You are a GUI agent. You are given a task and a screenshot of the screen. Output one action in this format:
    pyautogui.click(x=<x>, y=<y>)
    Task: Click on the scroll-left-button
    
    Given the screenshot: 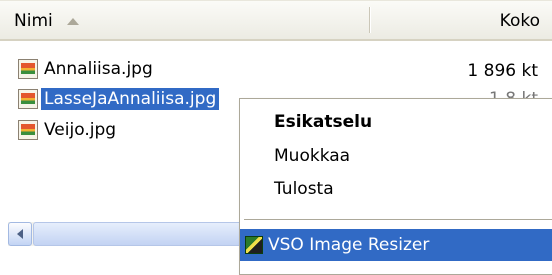 What is the action you would take?
    pyautogui.click(x=20, y=234)
    